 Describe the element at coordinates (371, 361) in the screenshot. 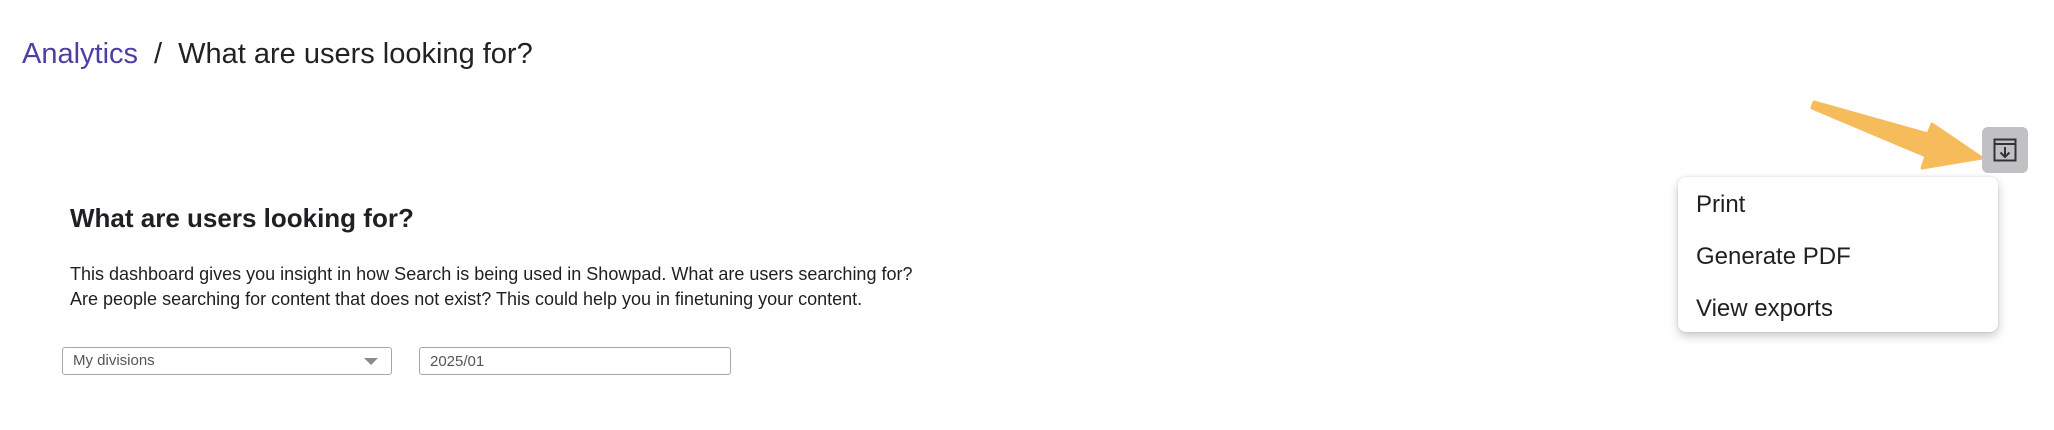

I see `chevron-down-icon` at that location.